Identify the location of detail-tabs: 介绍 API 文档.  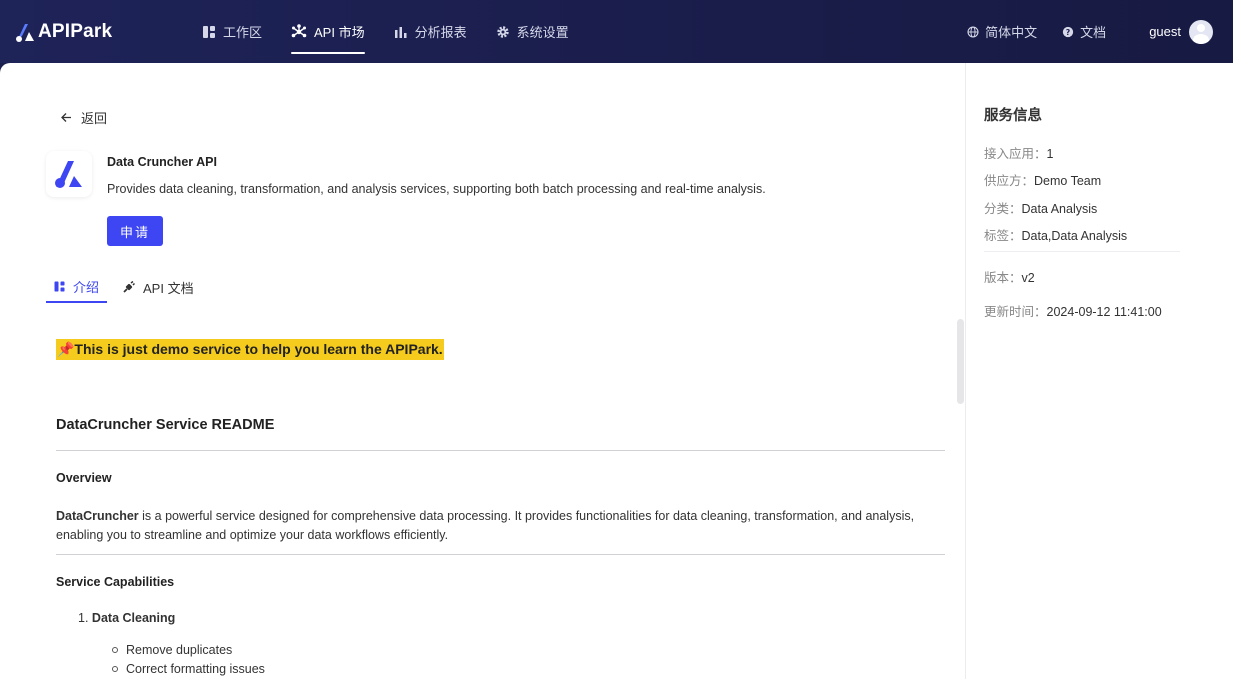
(127, 287).